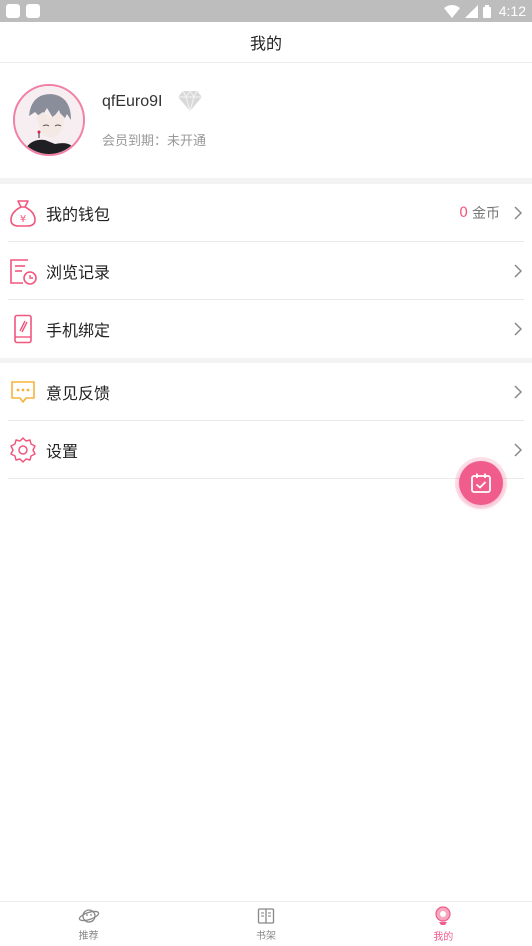 The width and height of the screenshot is (532, 946). I want to click on avatar-image, so click(49, 120).